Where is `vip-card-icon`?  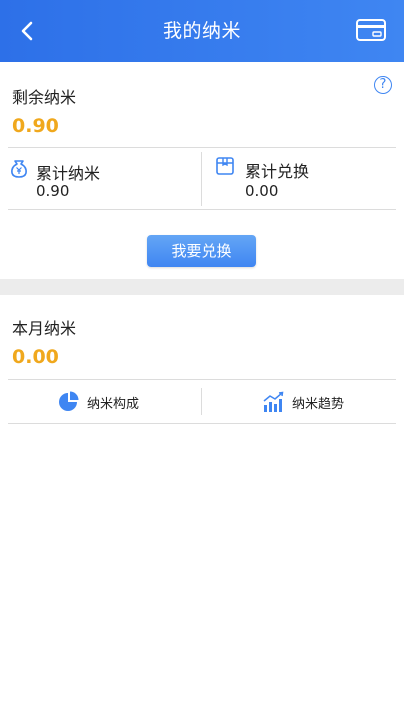 vip-card-icon is located at coordinates (371, 30).